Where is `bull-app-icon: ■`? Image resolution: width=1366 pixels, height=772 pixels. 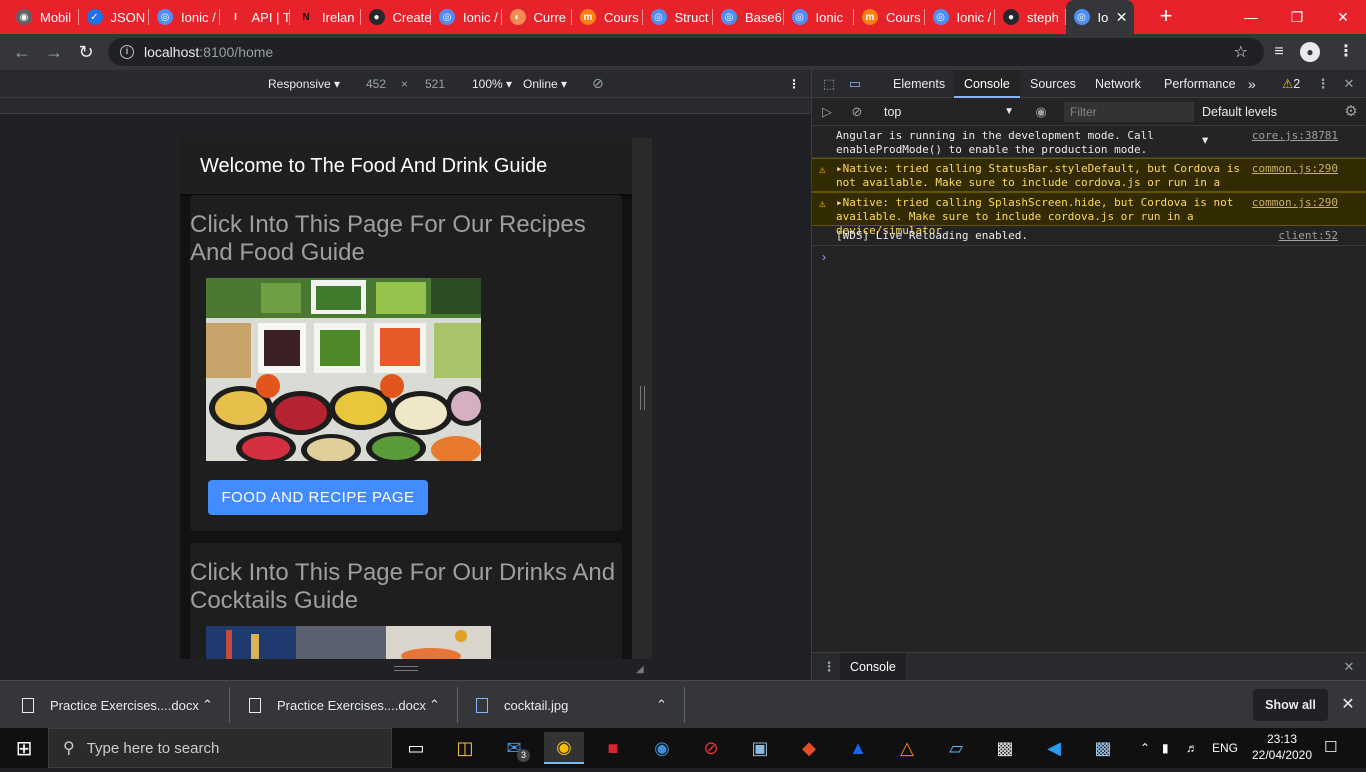 bull-app-icon: ■ is located at coordinates (613, 748).